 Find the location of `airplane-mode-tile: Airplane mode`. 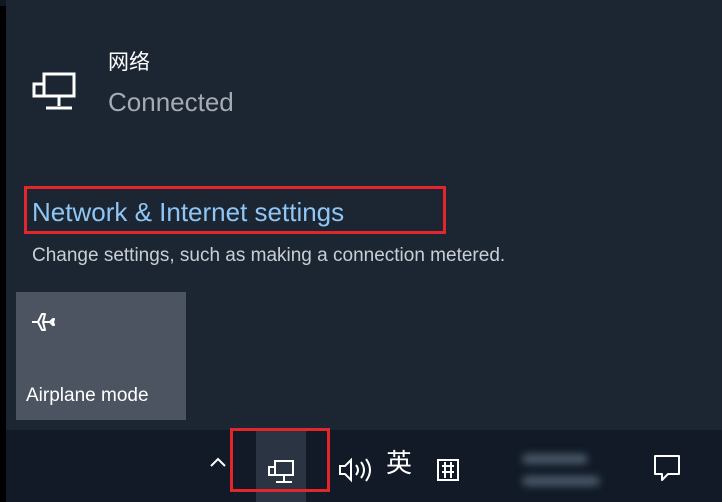

airplane-mode-tile: Airplane mode is located at coordinates (101, 356).